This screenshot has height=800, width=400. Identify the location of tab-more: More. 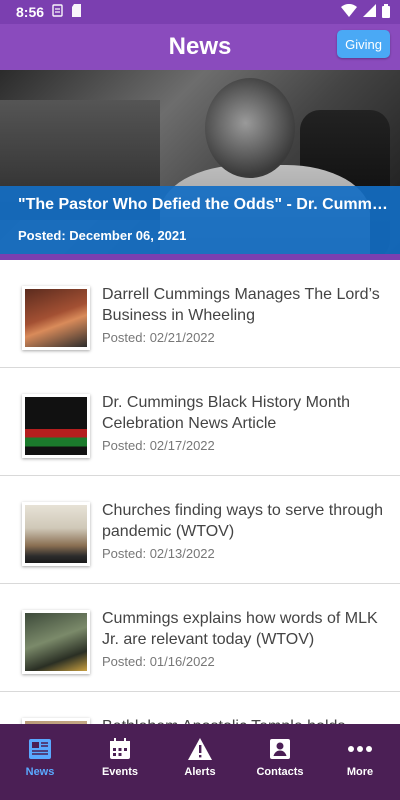
(360, 762).